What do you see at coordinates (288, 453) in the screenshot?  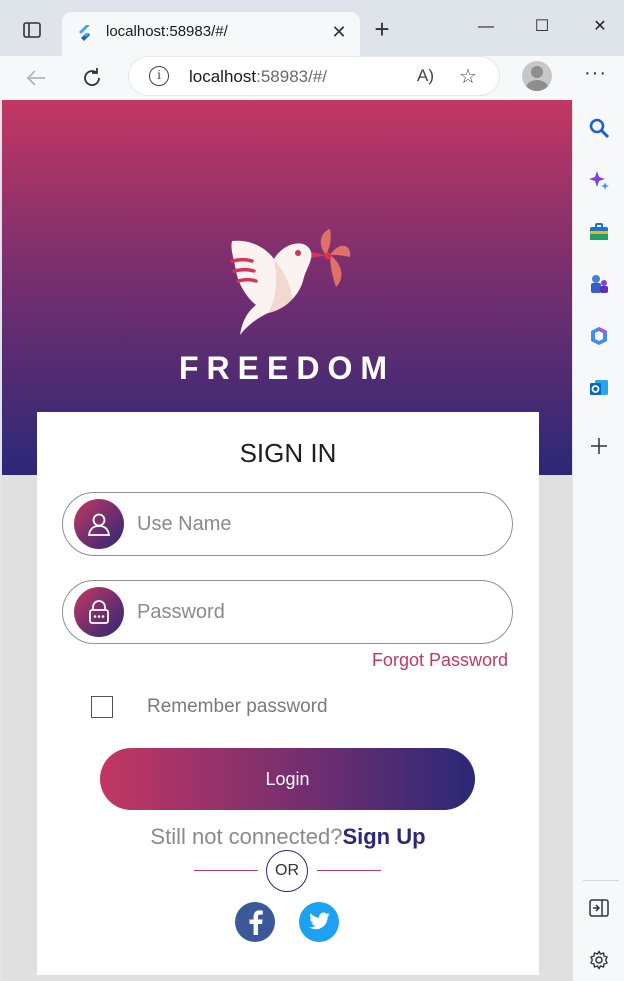 I see `sign-in-heading: SIGN IN` at bounding box center [288, 453].